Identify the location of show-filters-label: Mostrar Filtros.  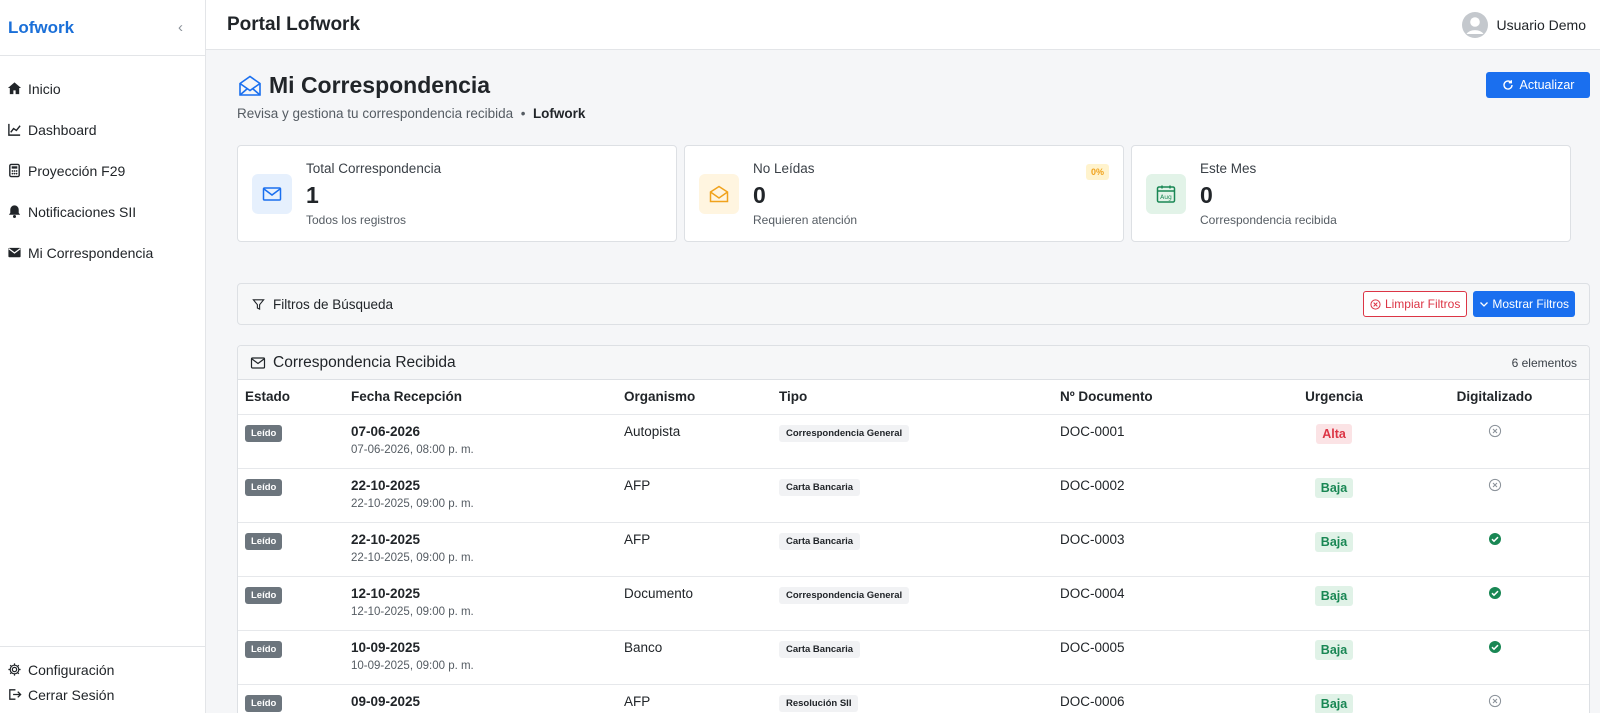
(1530, 304).